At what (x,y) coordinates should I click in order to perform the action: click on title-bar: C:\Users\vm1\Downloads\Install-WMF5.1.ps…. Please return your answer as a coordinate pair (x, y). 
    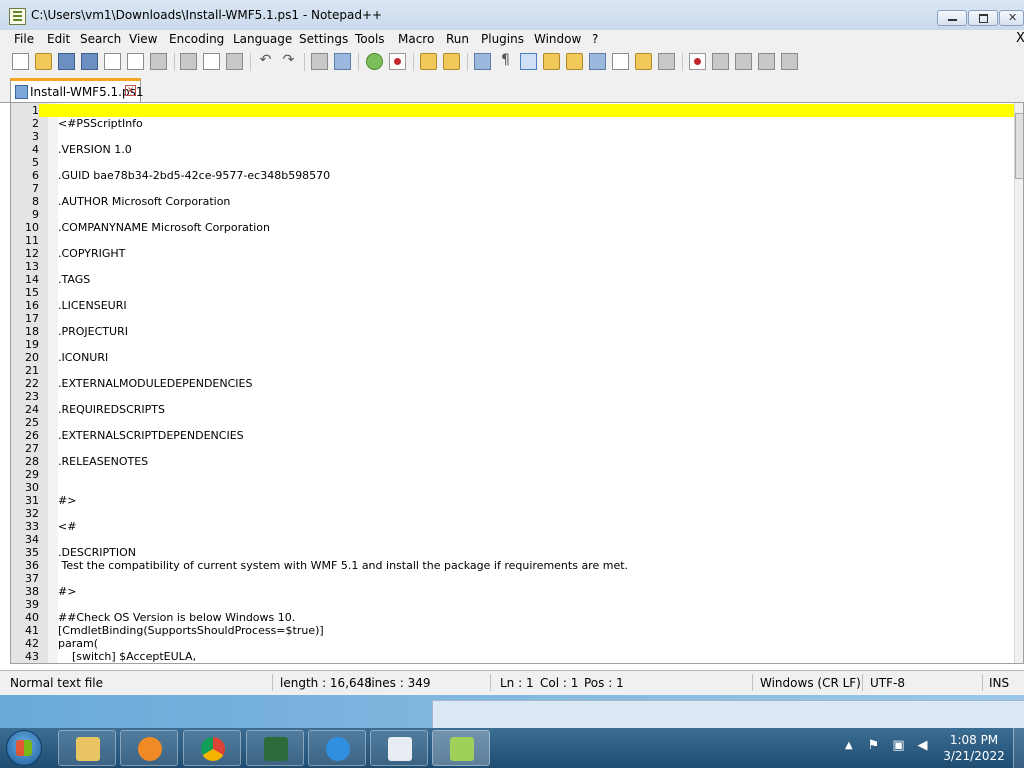
    Looking at the image, I should click on (512, 15).